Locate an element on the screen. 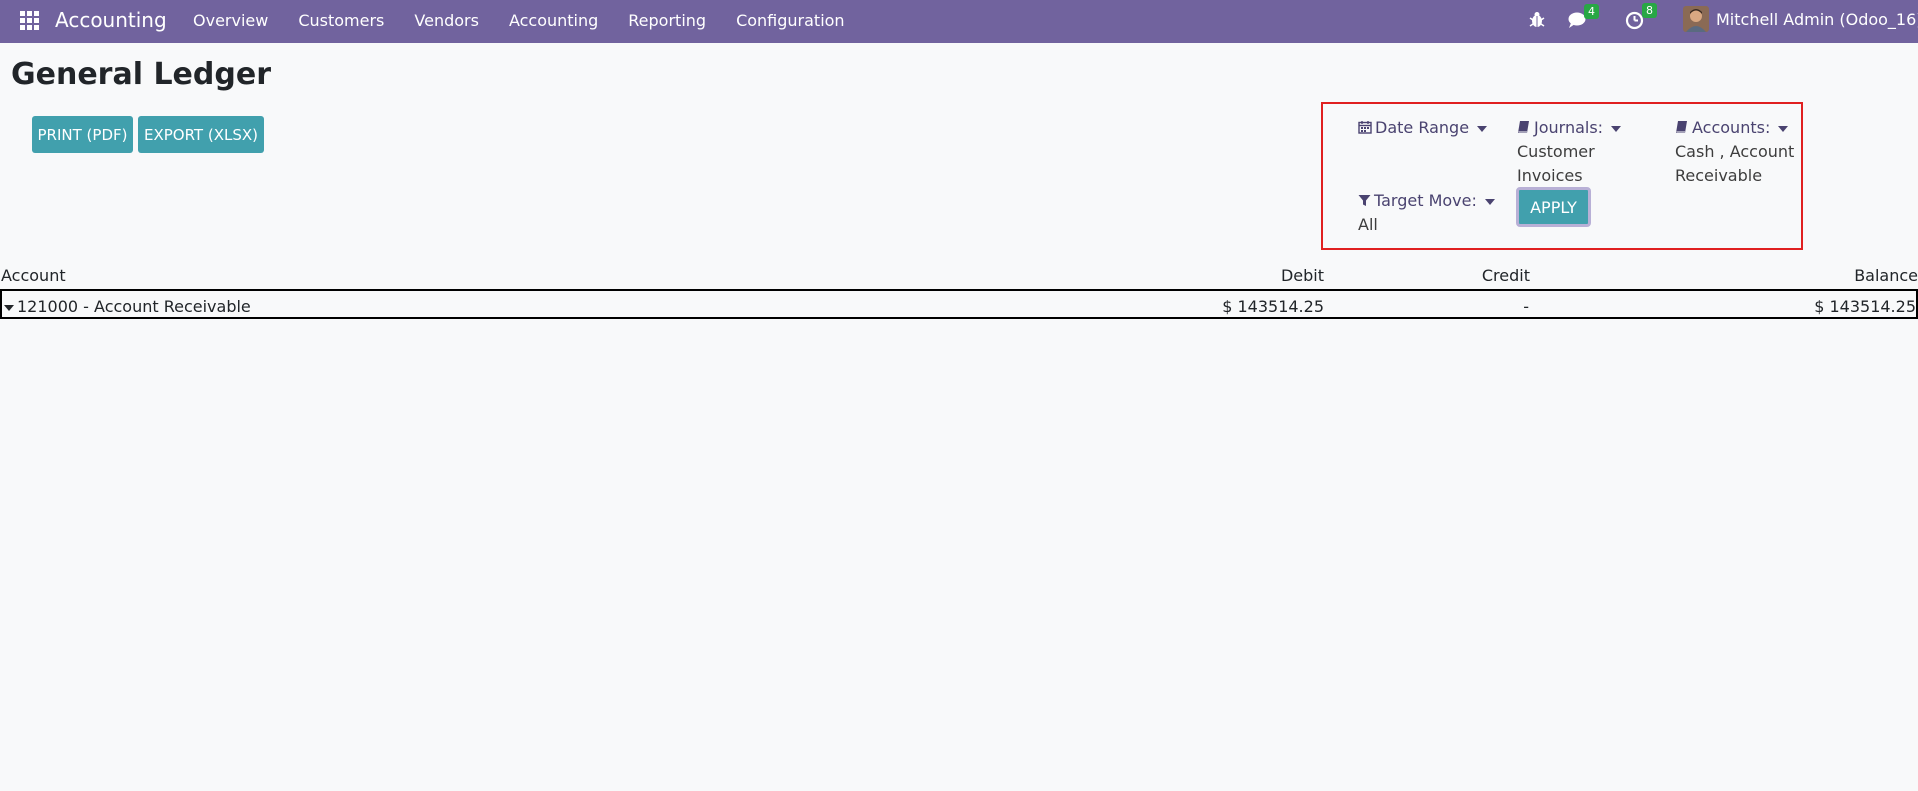 This screenshot has height=791, width=1918. target-move-label: Target Move: is located at coordinates (1425, 200).